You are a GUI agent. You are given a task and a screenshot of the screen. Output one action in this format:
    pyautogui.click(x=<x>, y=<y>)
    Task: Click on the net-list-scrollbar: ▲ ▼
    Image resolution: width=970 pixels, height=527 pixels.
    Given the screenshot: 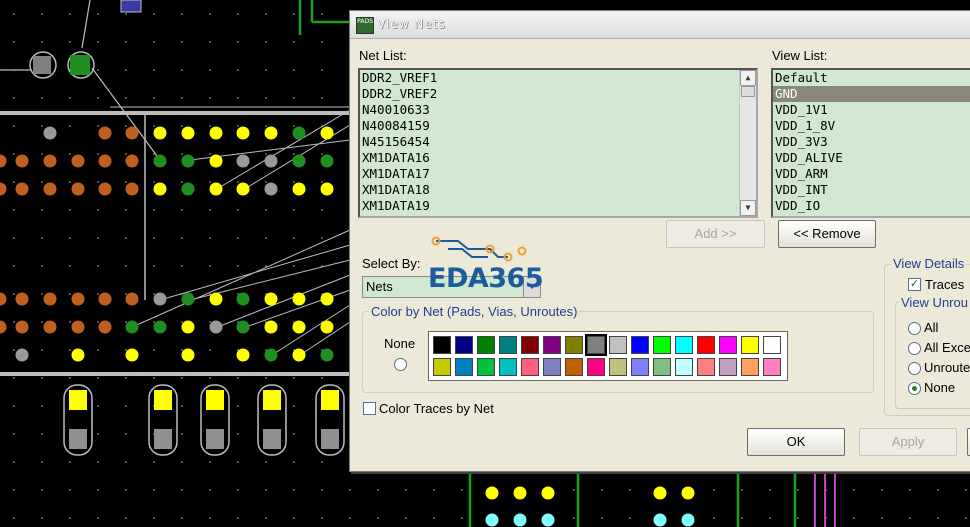 What is the action you would take?
    pyautogui.click(x=747, y=143)
    